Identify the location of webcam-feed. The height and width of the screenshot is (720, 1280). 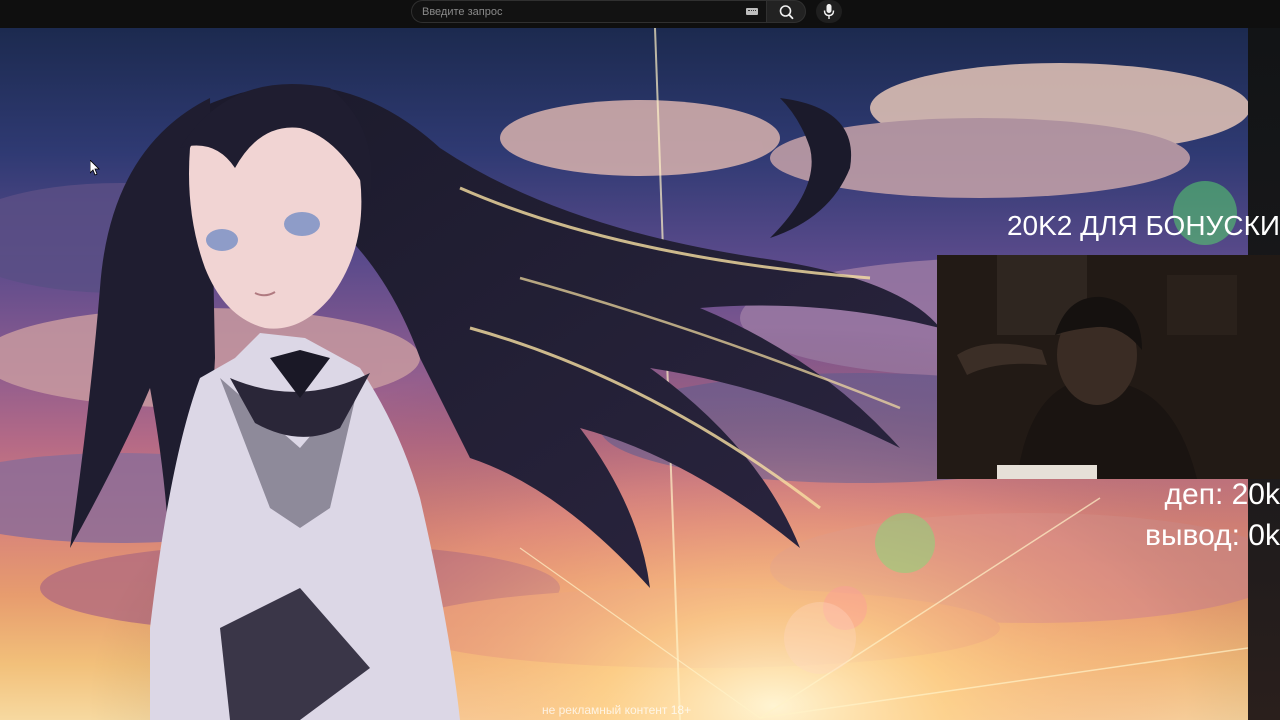
(1108, 367).